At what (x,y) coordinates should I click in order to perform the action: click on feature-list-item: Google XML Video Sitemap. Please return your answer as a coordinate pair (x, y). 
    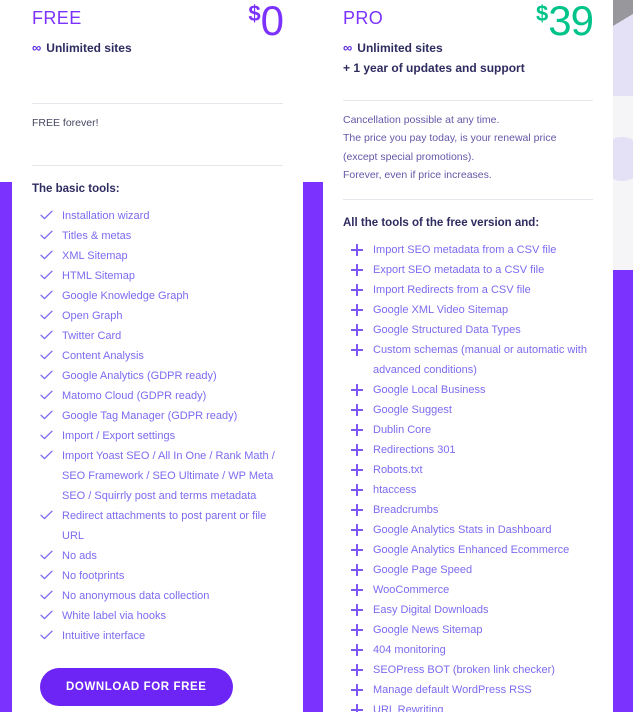
    Looking at the image, I should click on (468, 310).